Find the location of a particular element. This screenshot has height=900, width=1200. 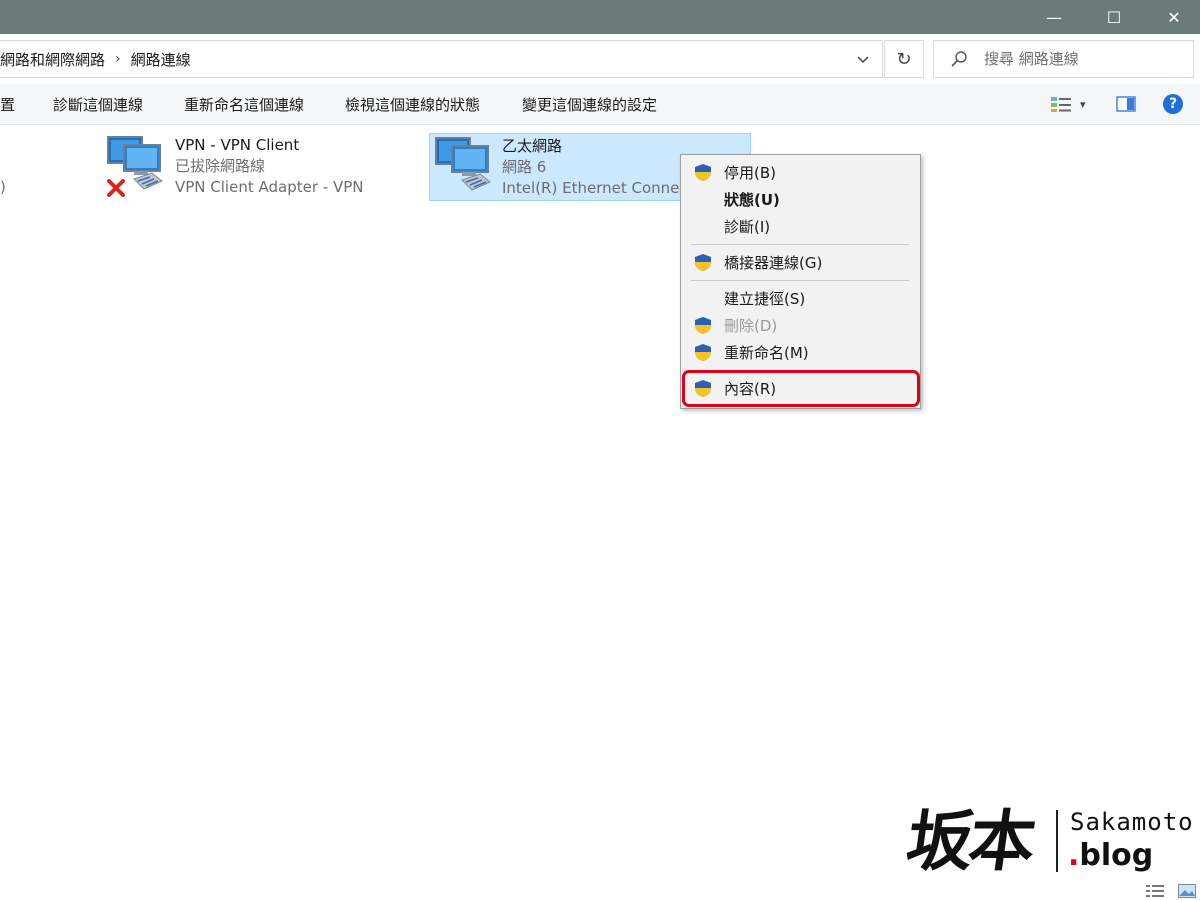

annotation-highlight-box is located at coordinates (801, 388).